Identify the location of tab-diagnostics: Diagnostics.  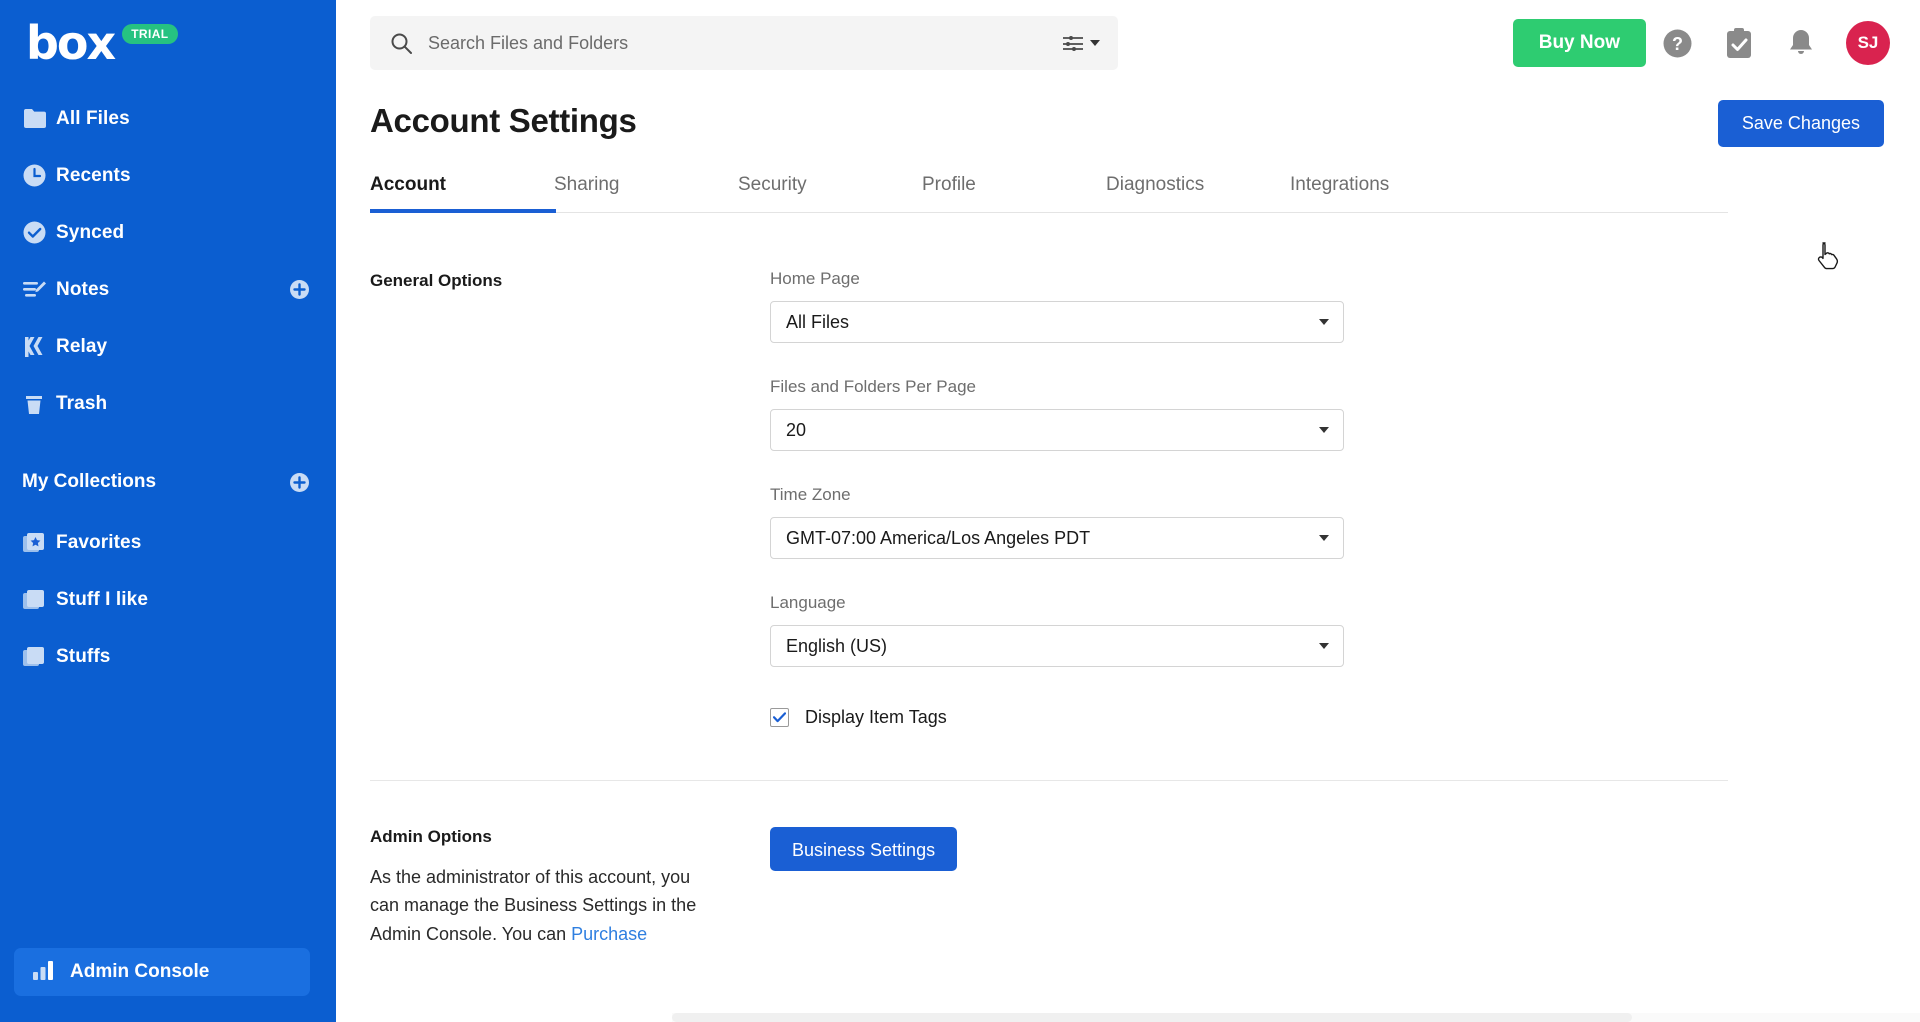
(1198, 193).